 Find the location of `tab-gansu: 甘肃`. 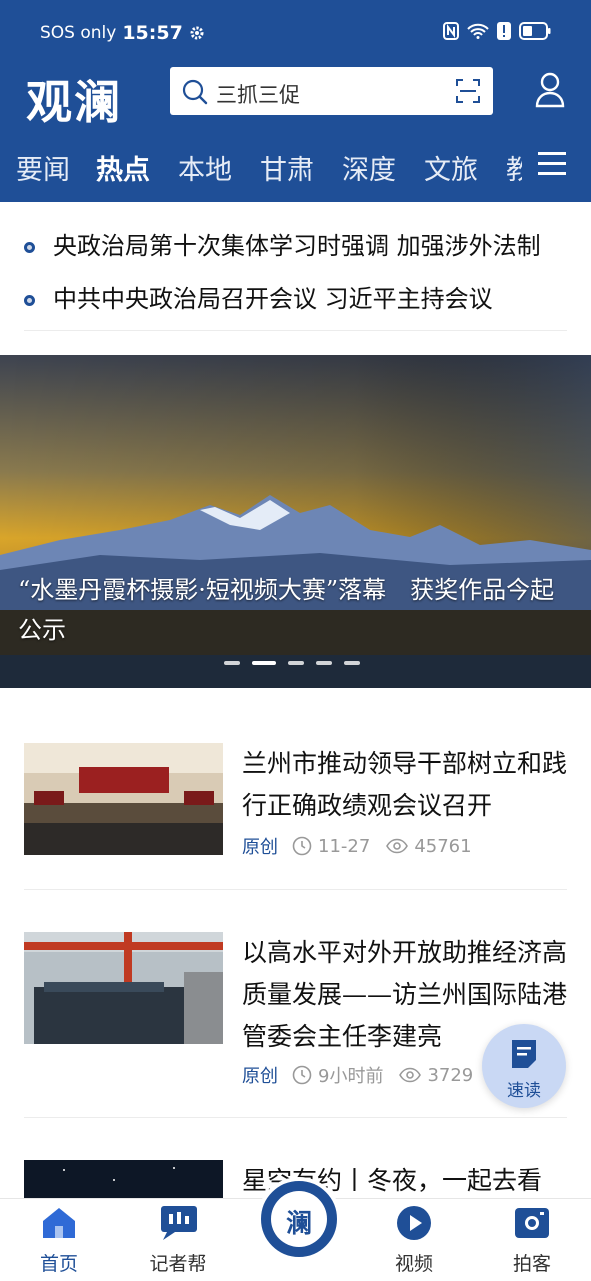

tab-gansu: 甘肃 is located at coordinates (287, 167).